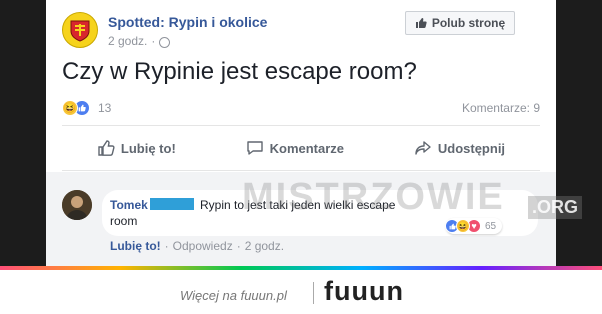 This screenshot has height=314, width=602. I want to click on comment-button: Komentarze, so click(295, 148).